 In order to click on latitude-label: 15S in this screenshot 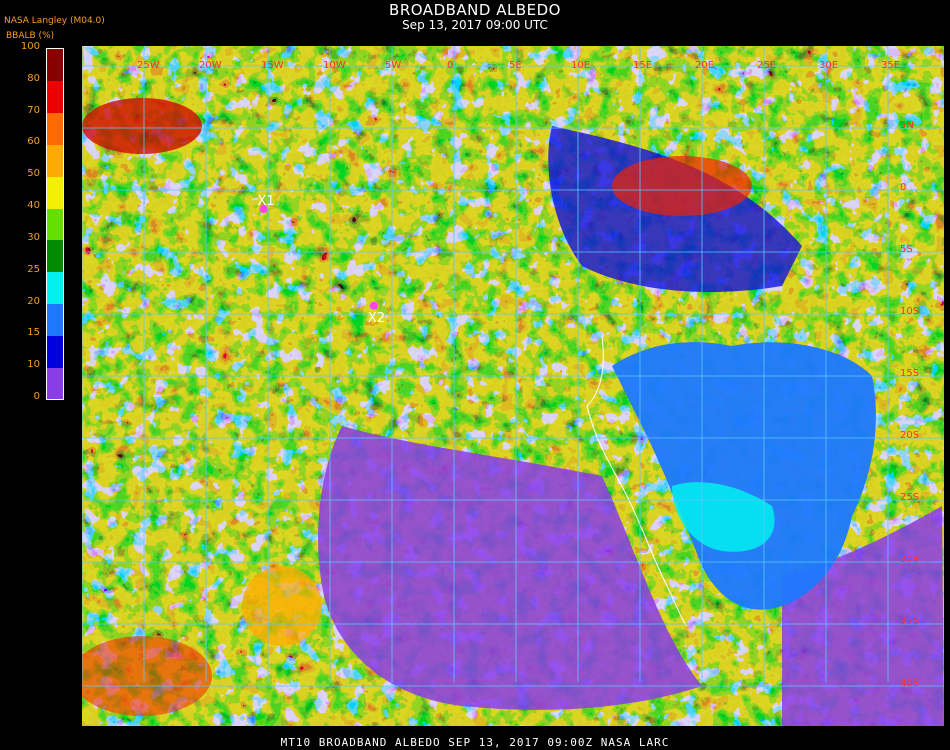, I will do `click(909, 373)`.